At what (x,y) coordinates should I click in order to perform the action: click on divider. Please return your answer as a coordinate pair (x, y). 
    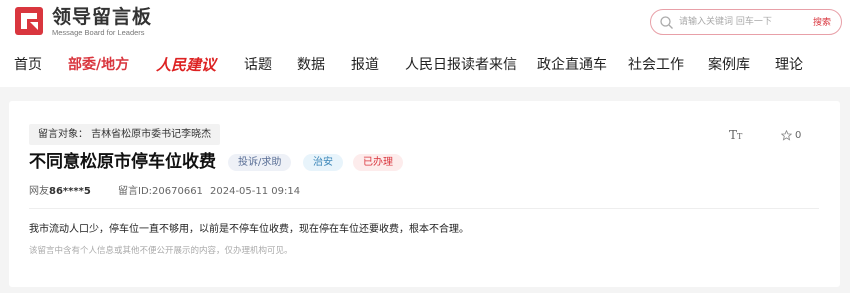
    Looking at the image, I should click on (424, 208).